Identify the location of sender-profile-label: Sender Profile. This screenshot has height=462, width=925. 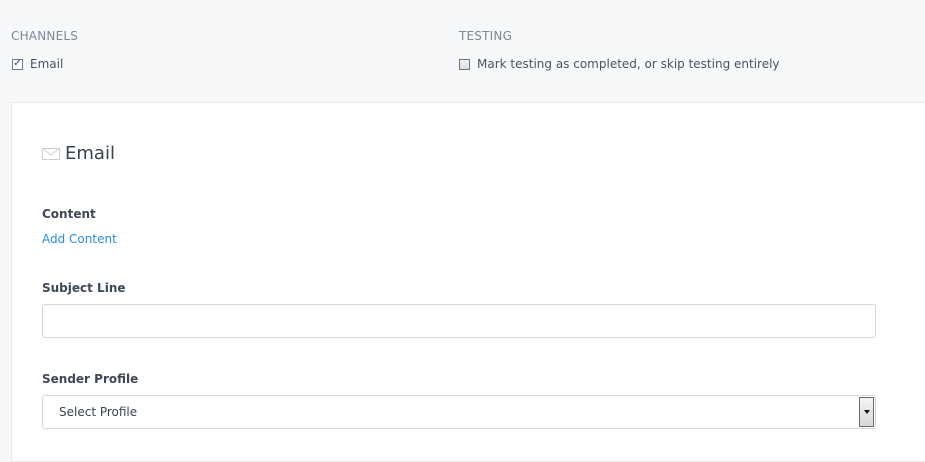
(90, 379).